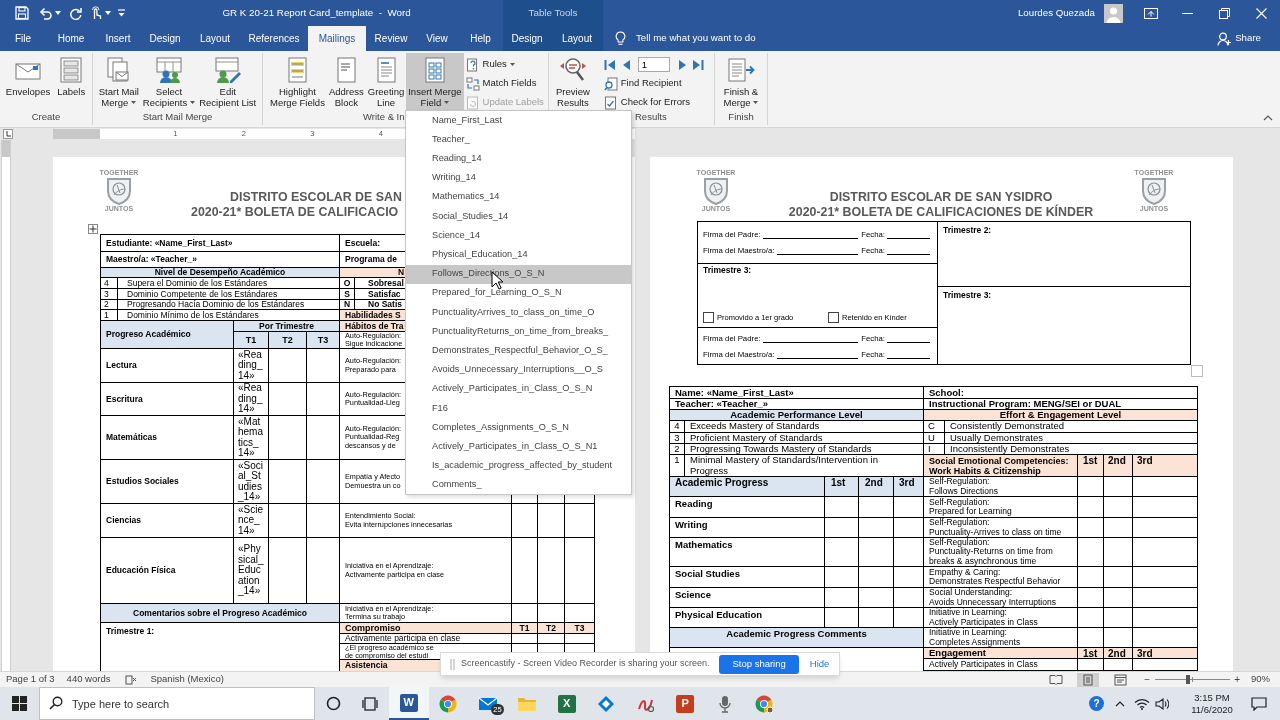  What do you see at coordinates (685, 703) in the screenshot?
I see `taskbar-button: P` at bounding box center [685, 703].